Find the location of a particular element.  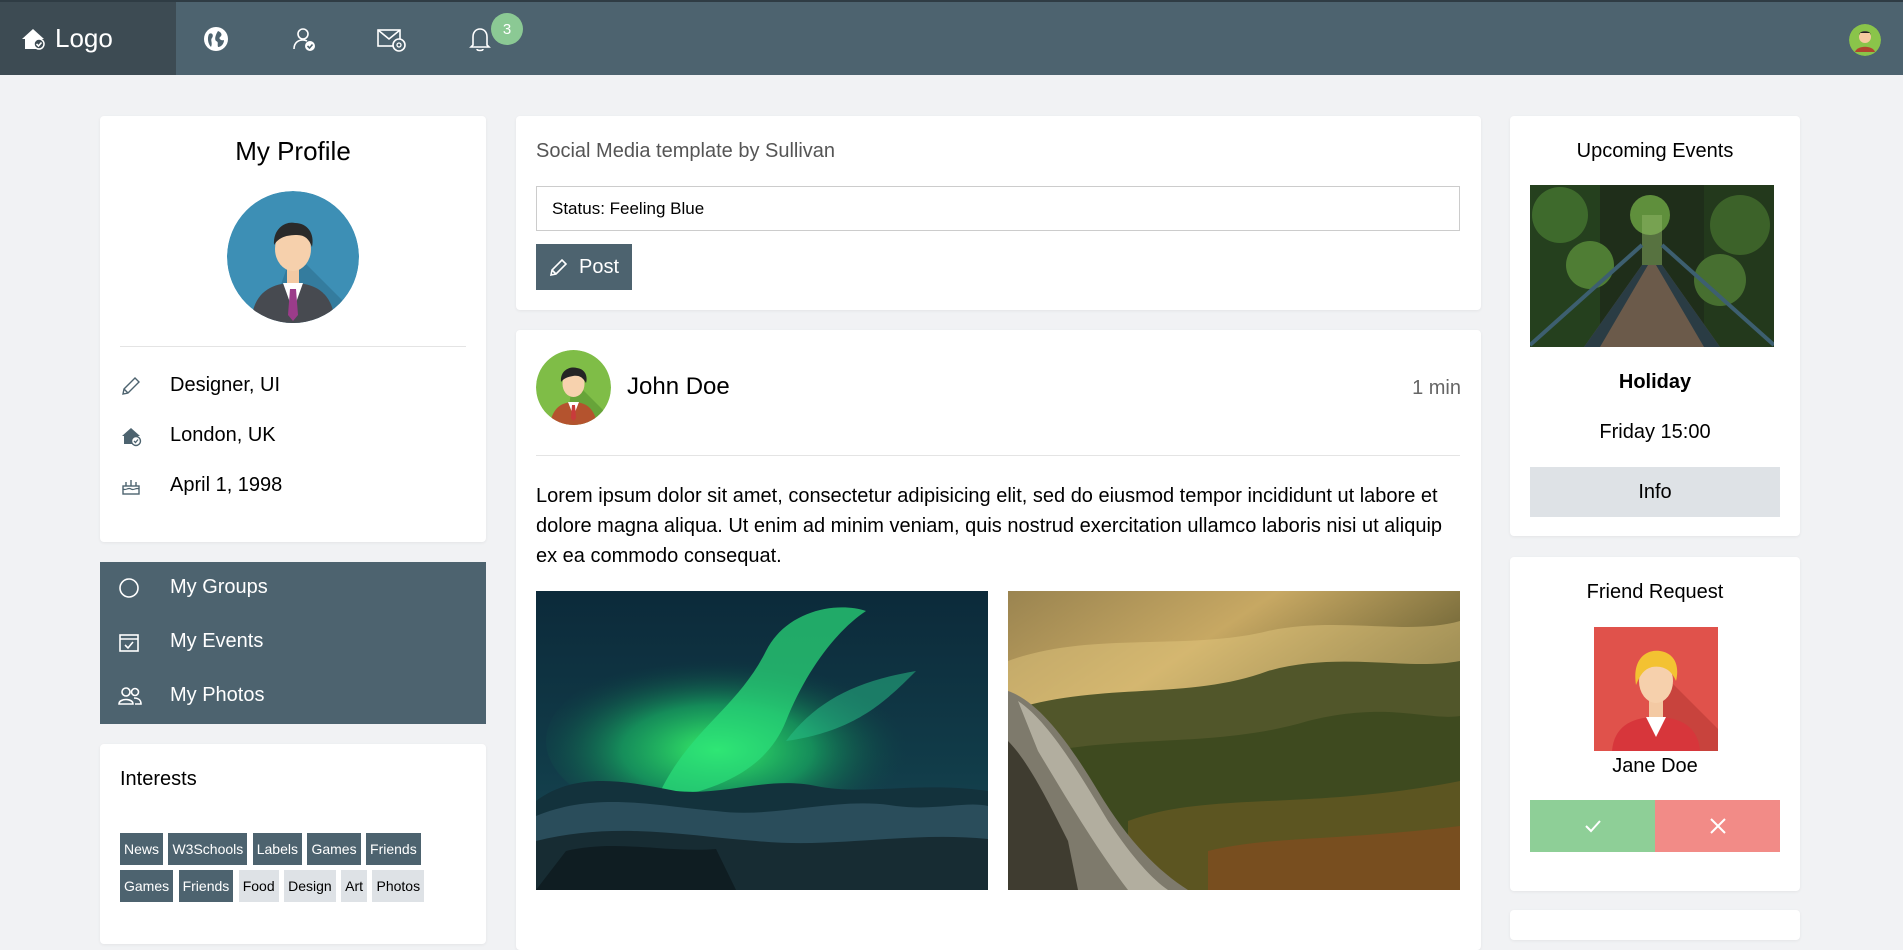

tag: Art is located at coordinates (354, 886).